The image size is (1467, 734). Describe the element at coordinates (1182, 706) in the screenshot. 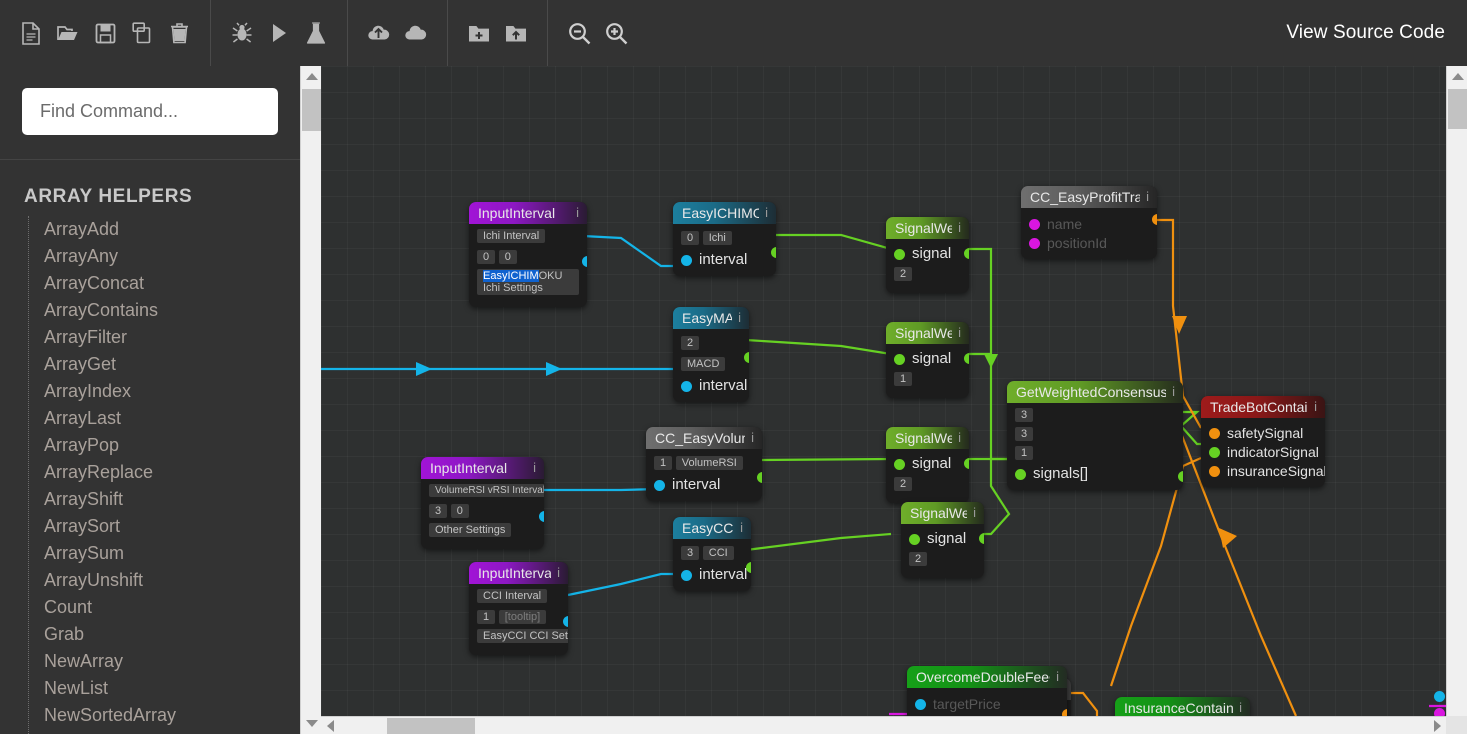

I see `node-insurance-container: InsuranceContainer i` at that location.